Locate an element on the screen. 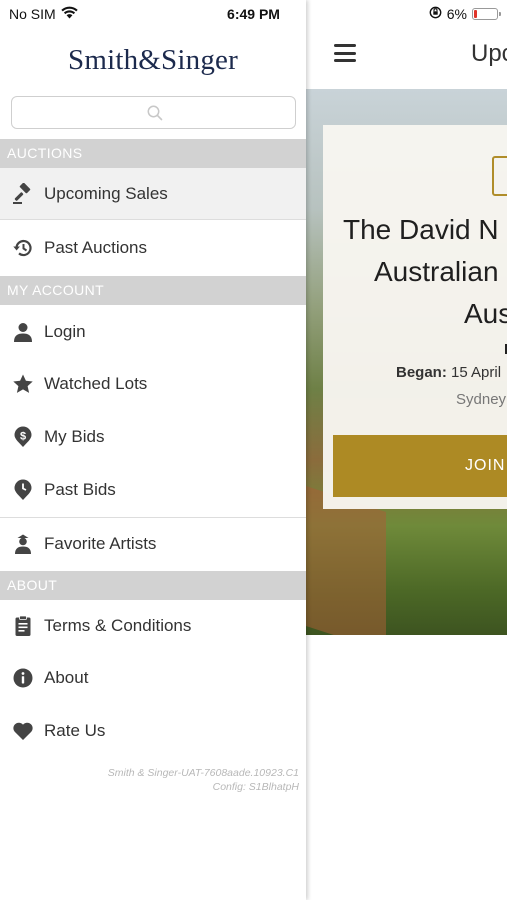  history-icon is located at coordinates (23, 248).